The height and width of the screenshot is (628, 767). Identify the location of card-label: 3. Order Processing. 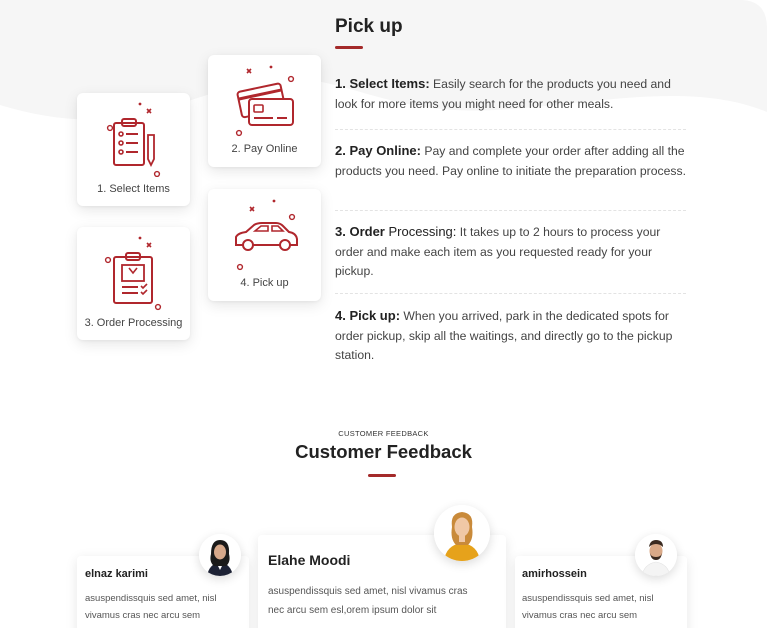
(133, 323).